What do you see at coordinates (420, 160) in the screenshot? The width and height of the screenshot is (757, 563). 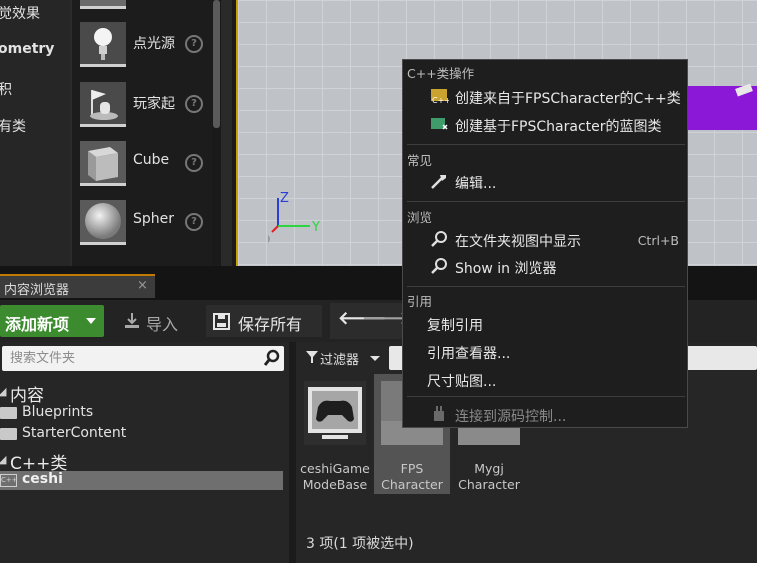 I see `menu-section-common: 常见` at bounding box center [420, 160].